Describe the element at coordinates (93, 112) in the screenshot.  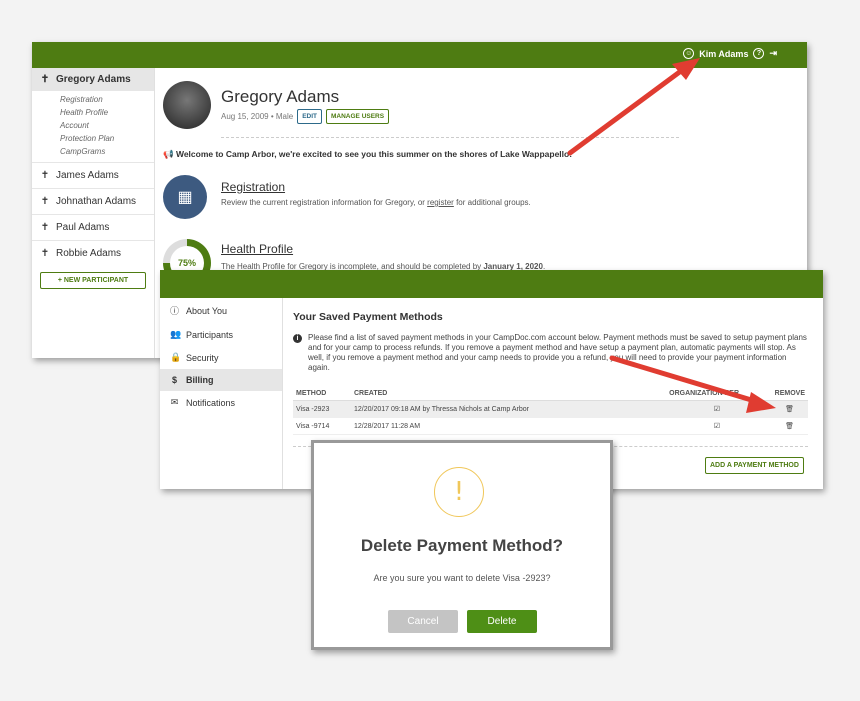
I see `sub-item-health-profile: Health Profile` at that location.